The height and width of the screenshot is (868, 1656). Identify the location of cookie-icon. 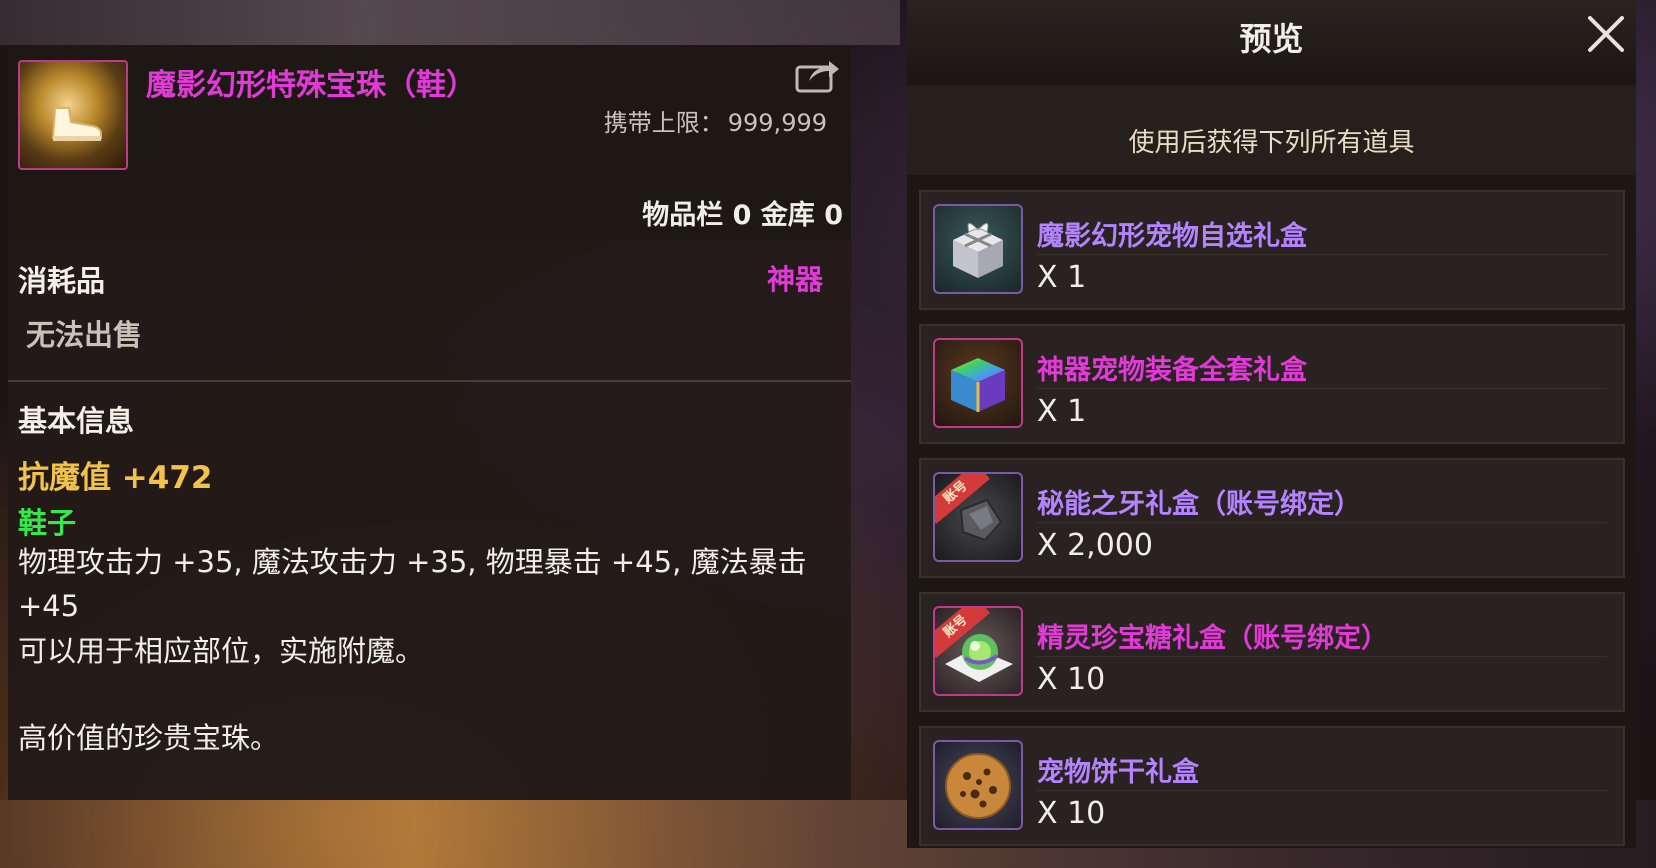
(978, 785).